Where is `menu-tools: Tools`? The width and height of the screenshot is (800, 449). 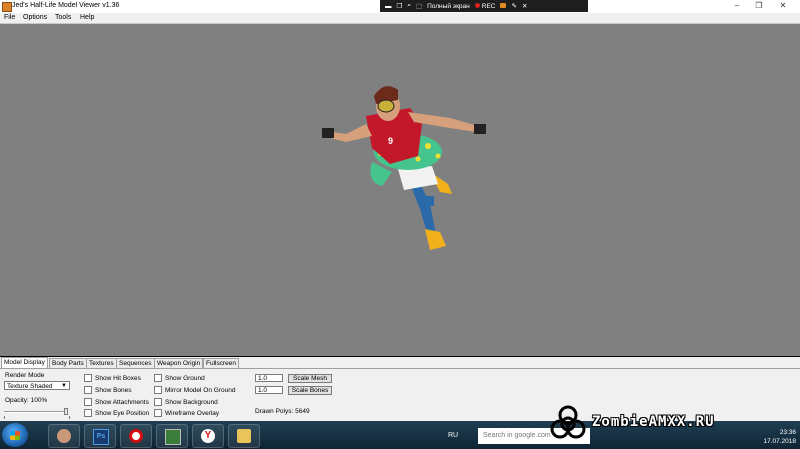
menu-tools: Tools is located at coordinates (63, 17).